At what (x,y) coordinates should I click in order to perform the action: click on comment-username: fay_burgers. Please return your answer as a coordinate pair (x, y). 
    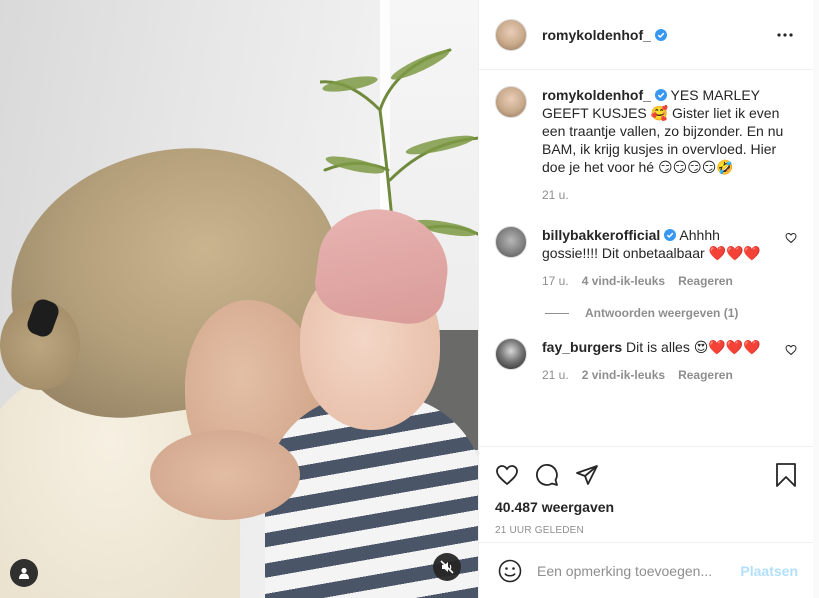
    Looking at the image, I should click on (582, 347).